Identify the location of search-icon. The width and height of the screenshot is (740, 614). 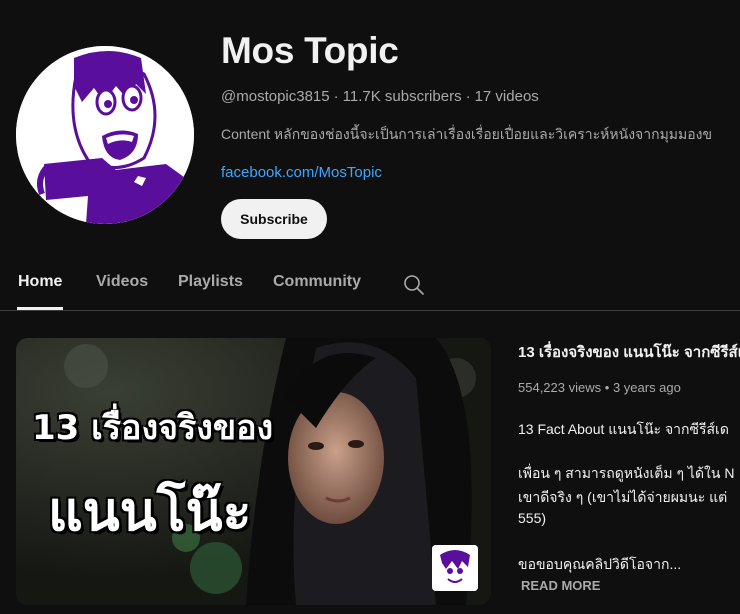
(414, 285).